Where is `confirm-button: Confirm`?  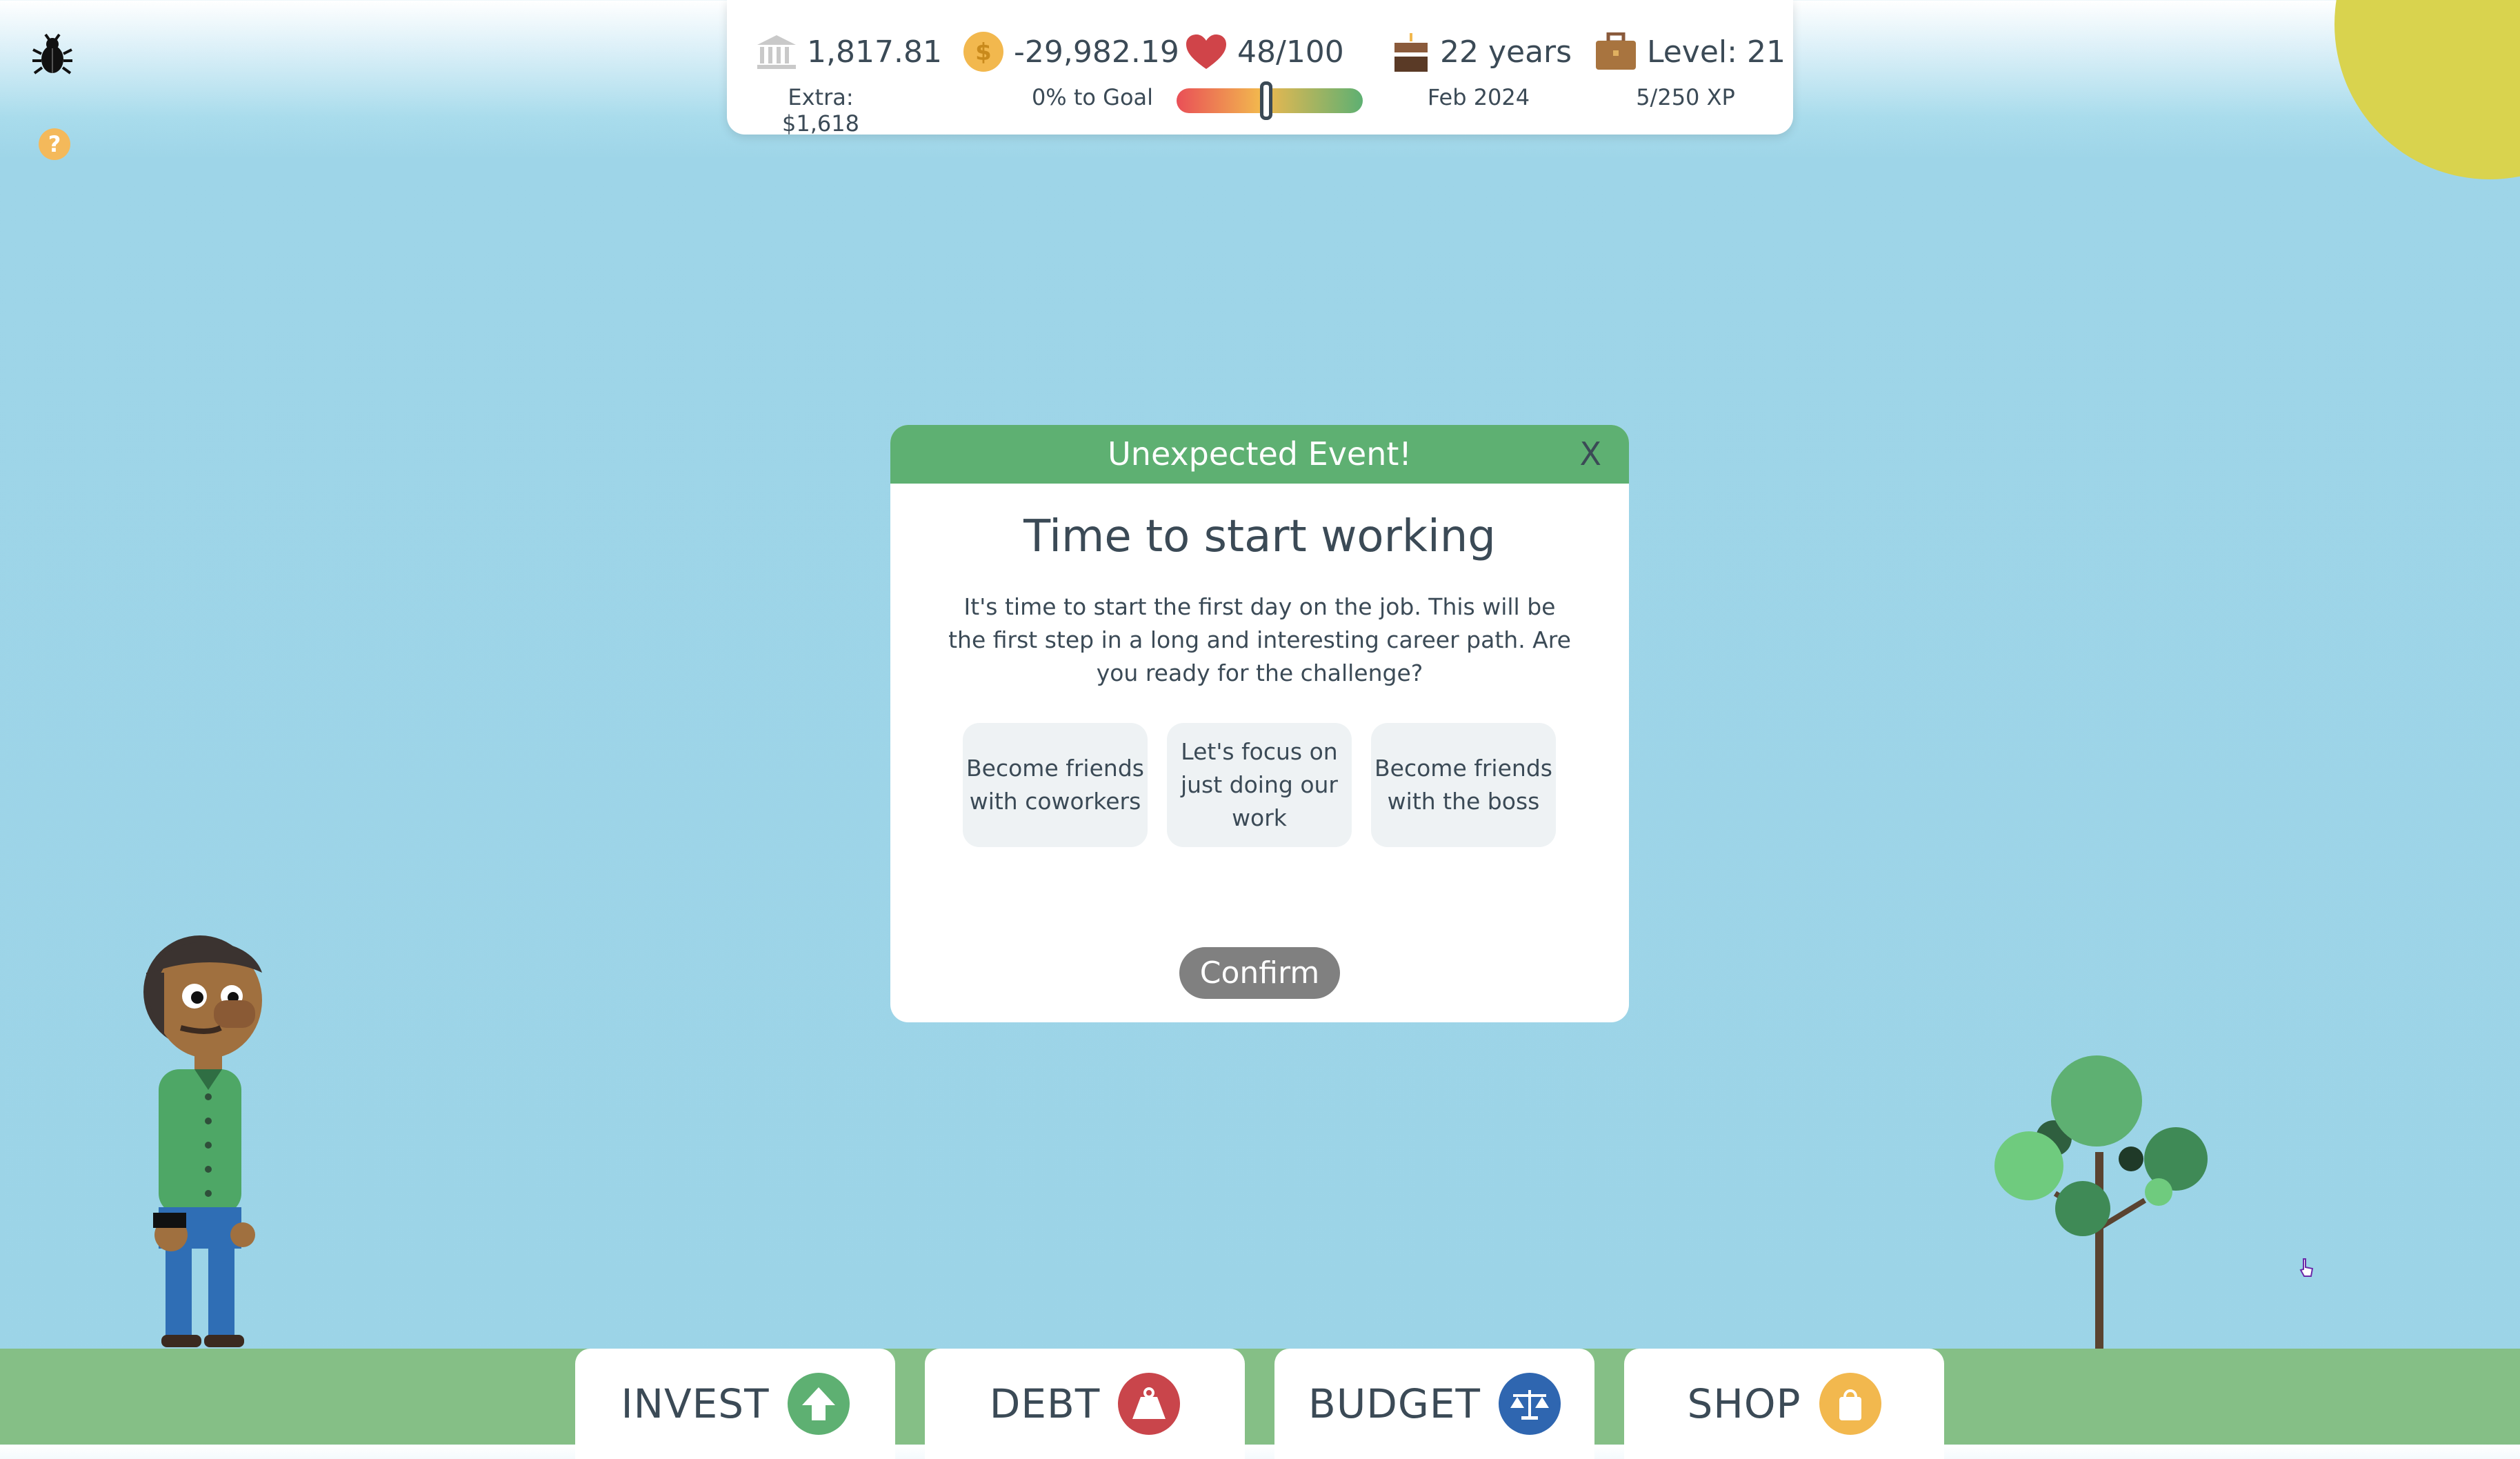 confirm-button: Confirm is located at coordinates (1259, 973).